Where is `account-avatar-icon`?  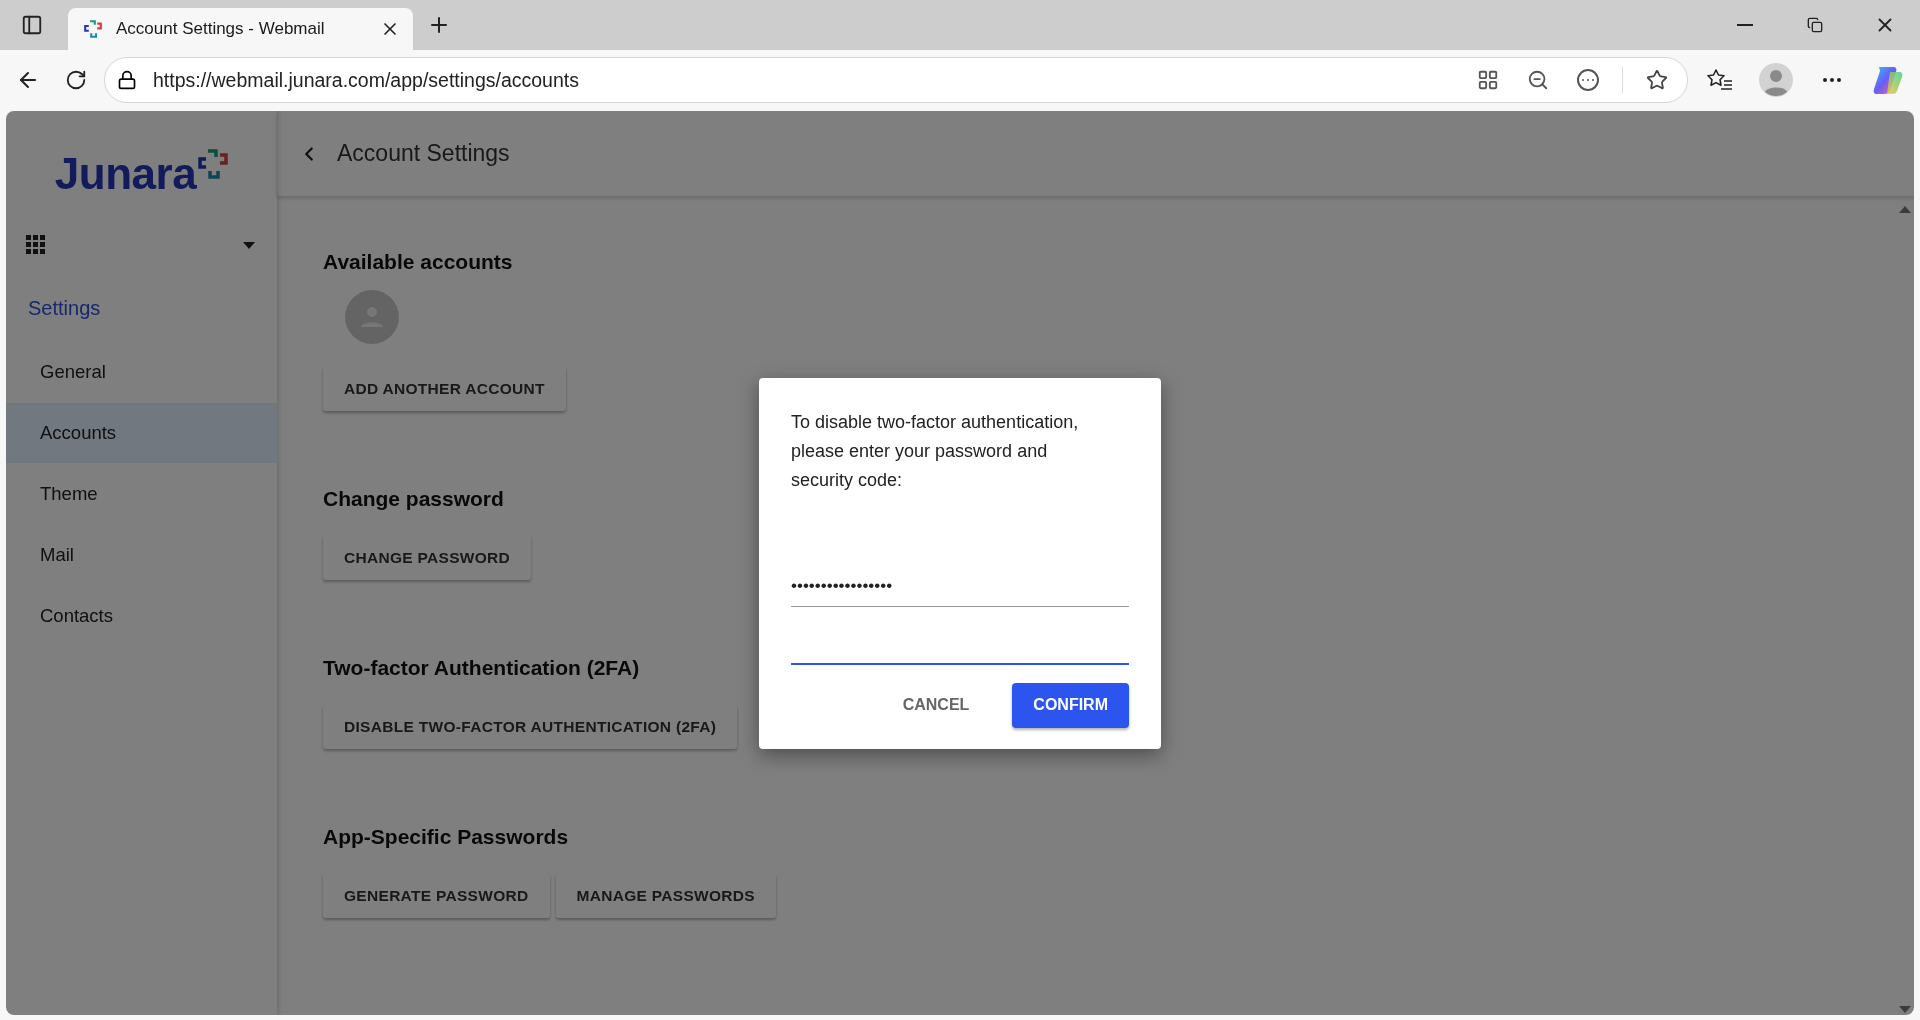 account-avatar-icon is located at coordinates (372, 317).